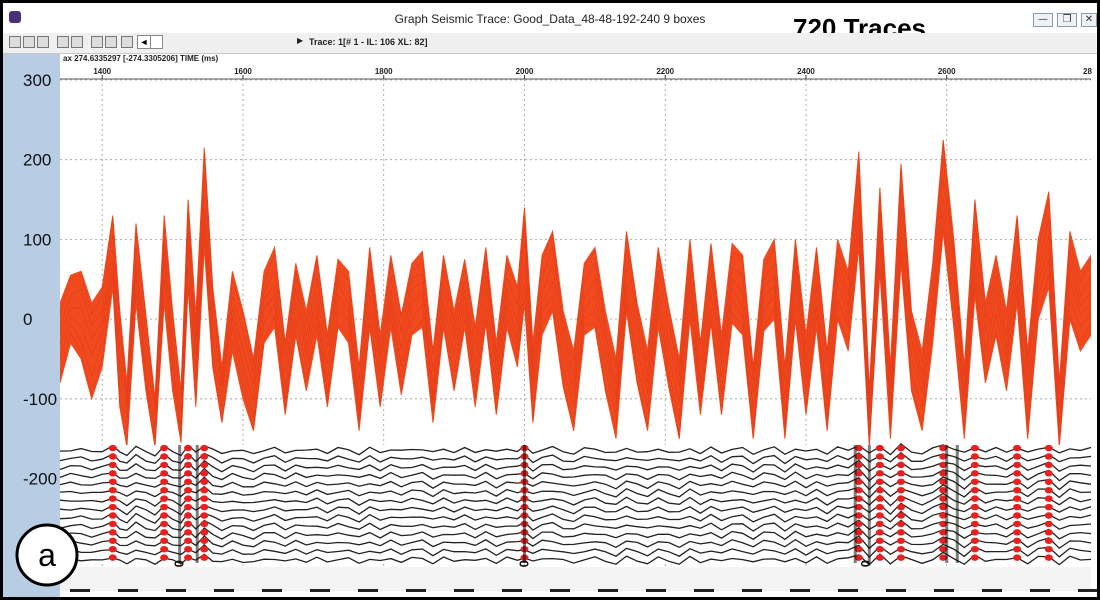  What do you see at coordinates (550, 43) in the screenshot?
I see `toolbar: ◄ ▶ Trace: 1[# 1 - IL: 106 XL: 82]` at bounding box center [550, 43].